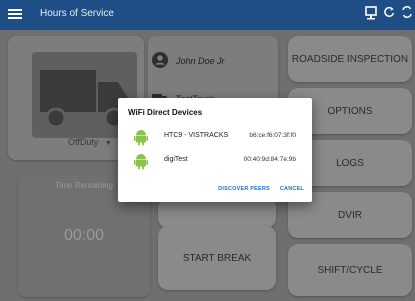 This screenshot has width=415, height=301. What do you see at coordinates (207, 15) in the screenshot?
I see `app-bar: Hours of Service` at bounding box center [207, 15].